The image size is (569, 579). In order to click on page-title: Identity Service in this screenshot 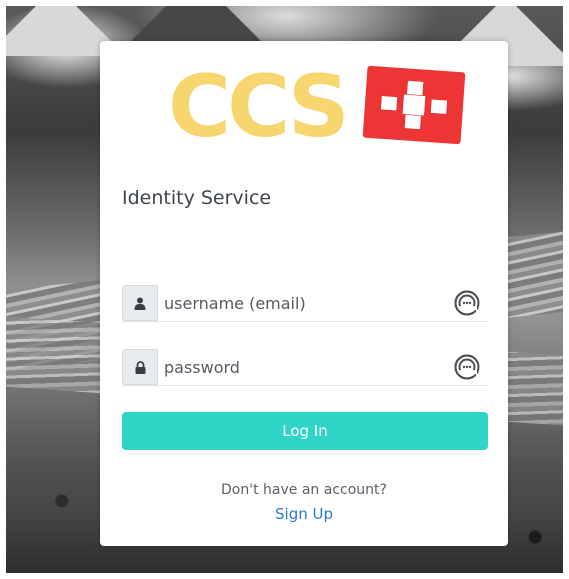, I will do `click(197, 198)`.